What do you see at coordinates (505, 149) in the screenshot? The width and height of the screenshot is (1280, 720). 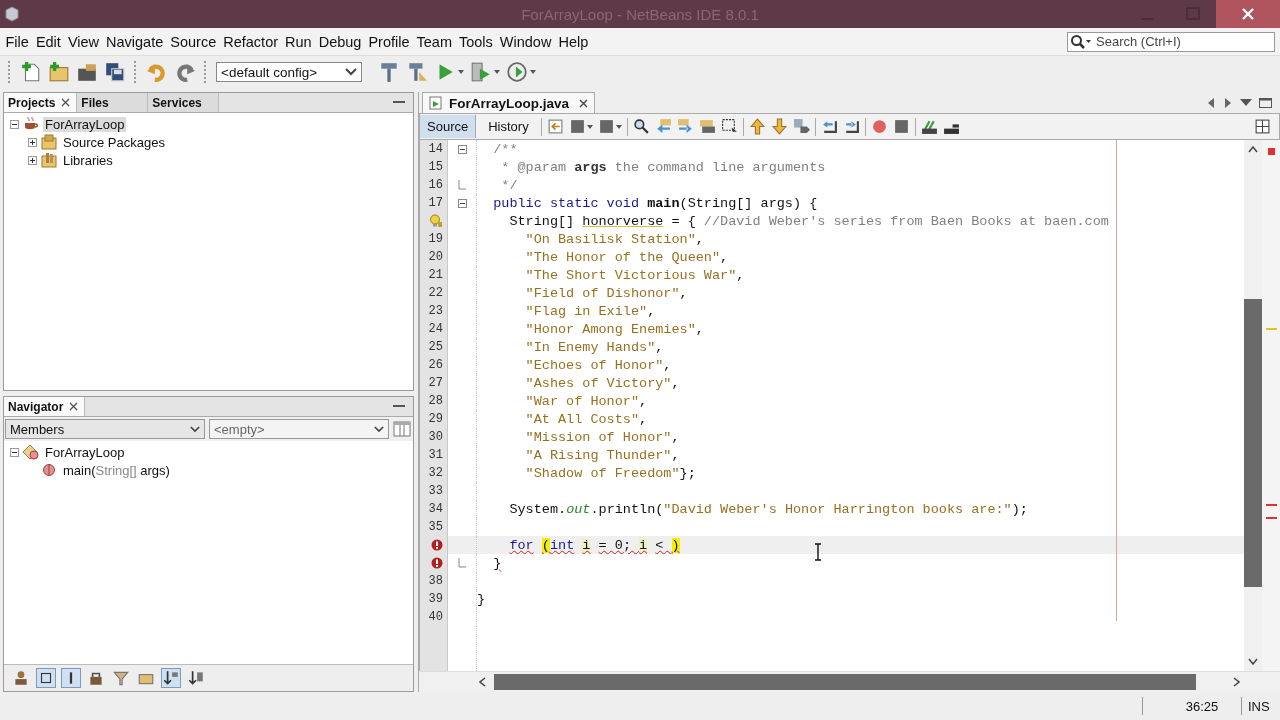 I see `code-line: /**` at bounding box center [505, 149].